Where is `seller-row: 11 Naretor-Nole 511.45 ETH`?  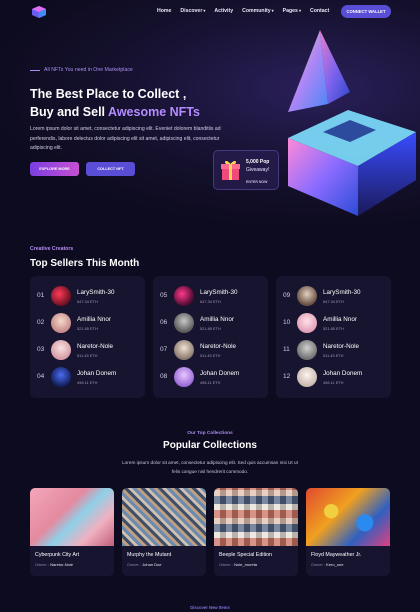 seller-row: 11 Naretor-Nole 511.45 ETH is located at coordinates (335, 350).